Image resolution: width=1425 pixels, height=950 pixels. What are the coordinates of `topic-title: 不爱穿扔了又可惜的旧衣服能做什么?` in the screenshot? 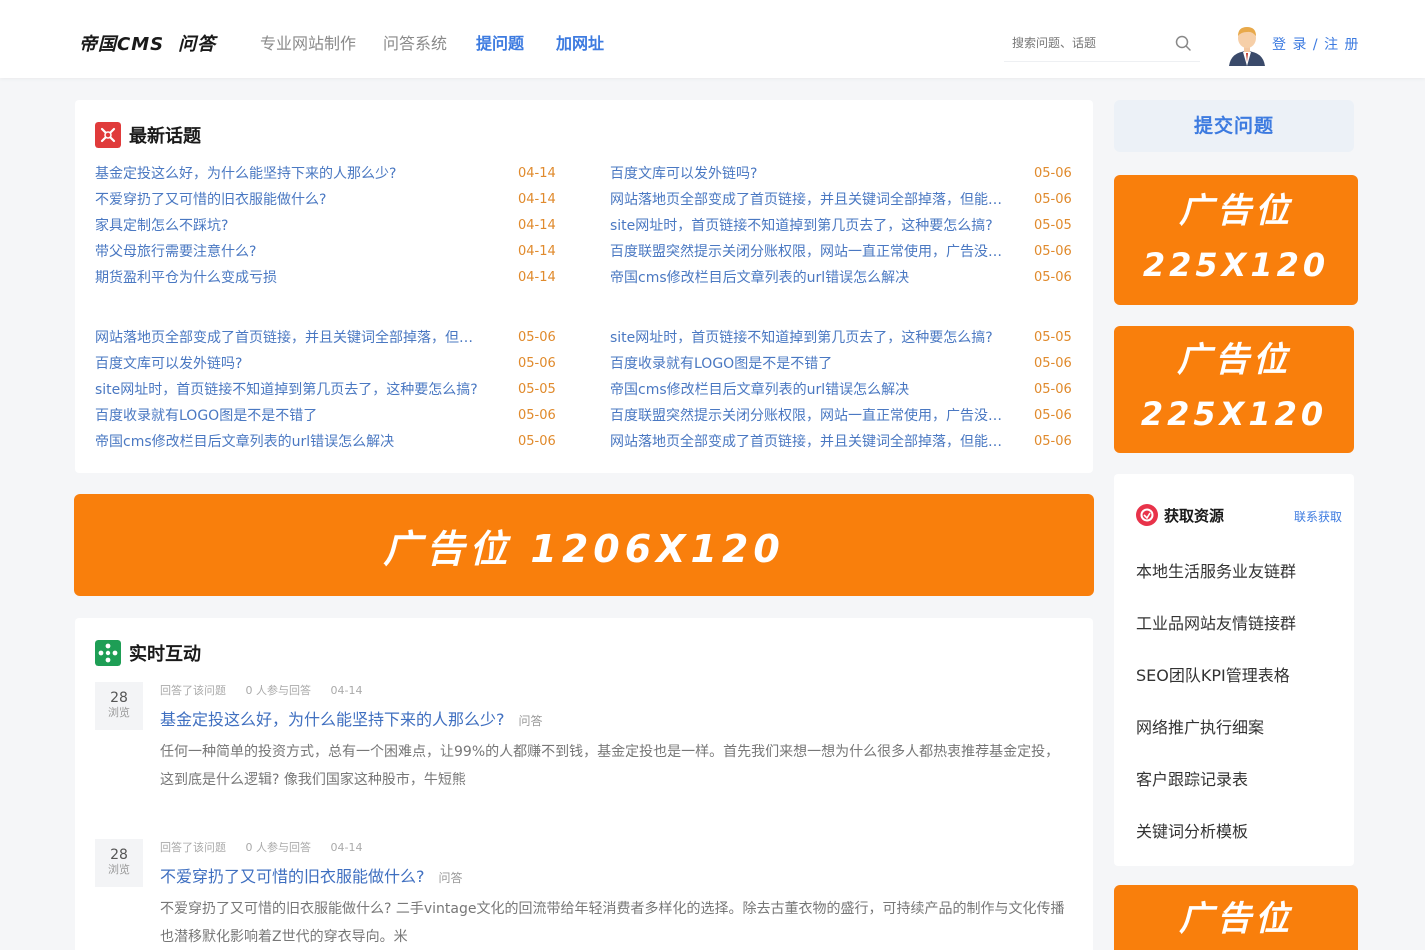 It's located at (300, 200).